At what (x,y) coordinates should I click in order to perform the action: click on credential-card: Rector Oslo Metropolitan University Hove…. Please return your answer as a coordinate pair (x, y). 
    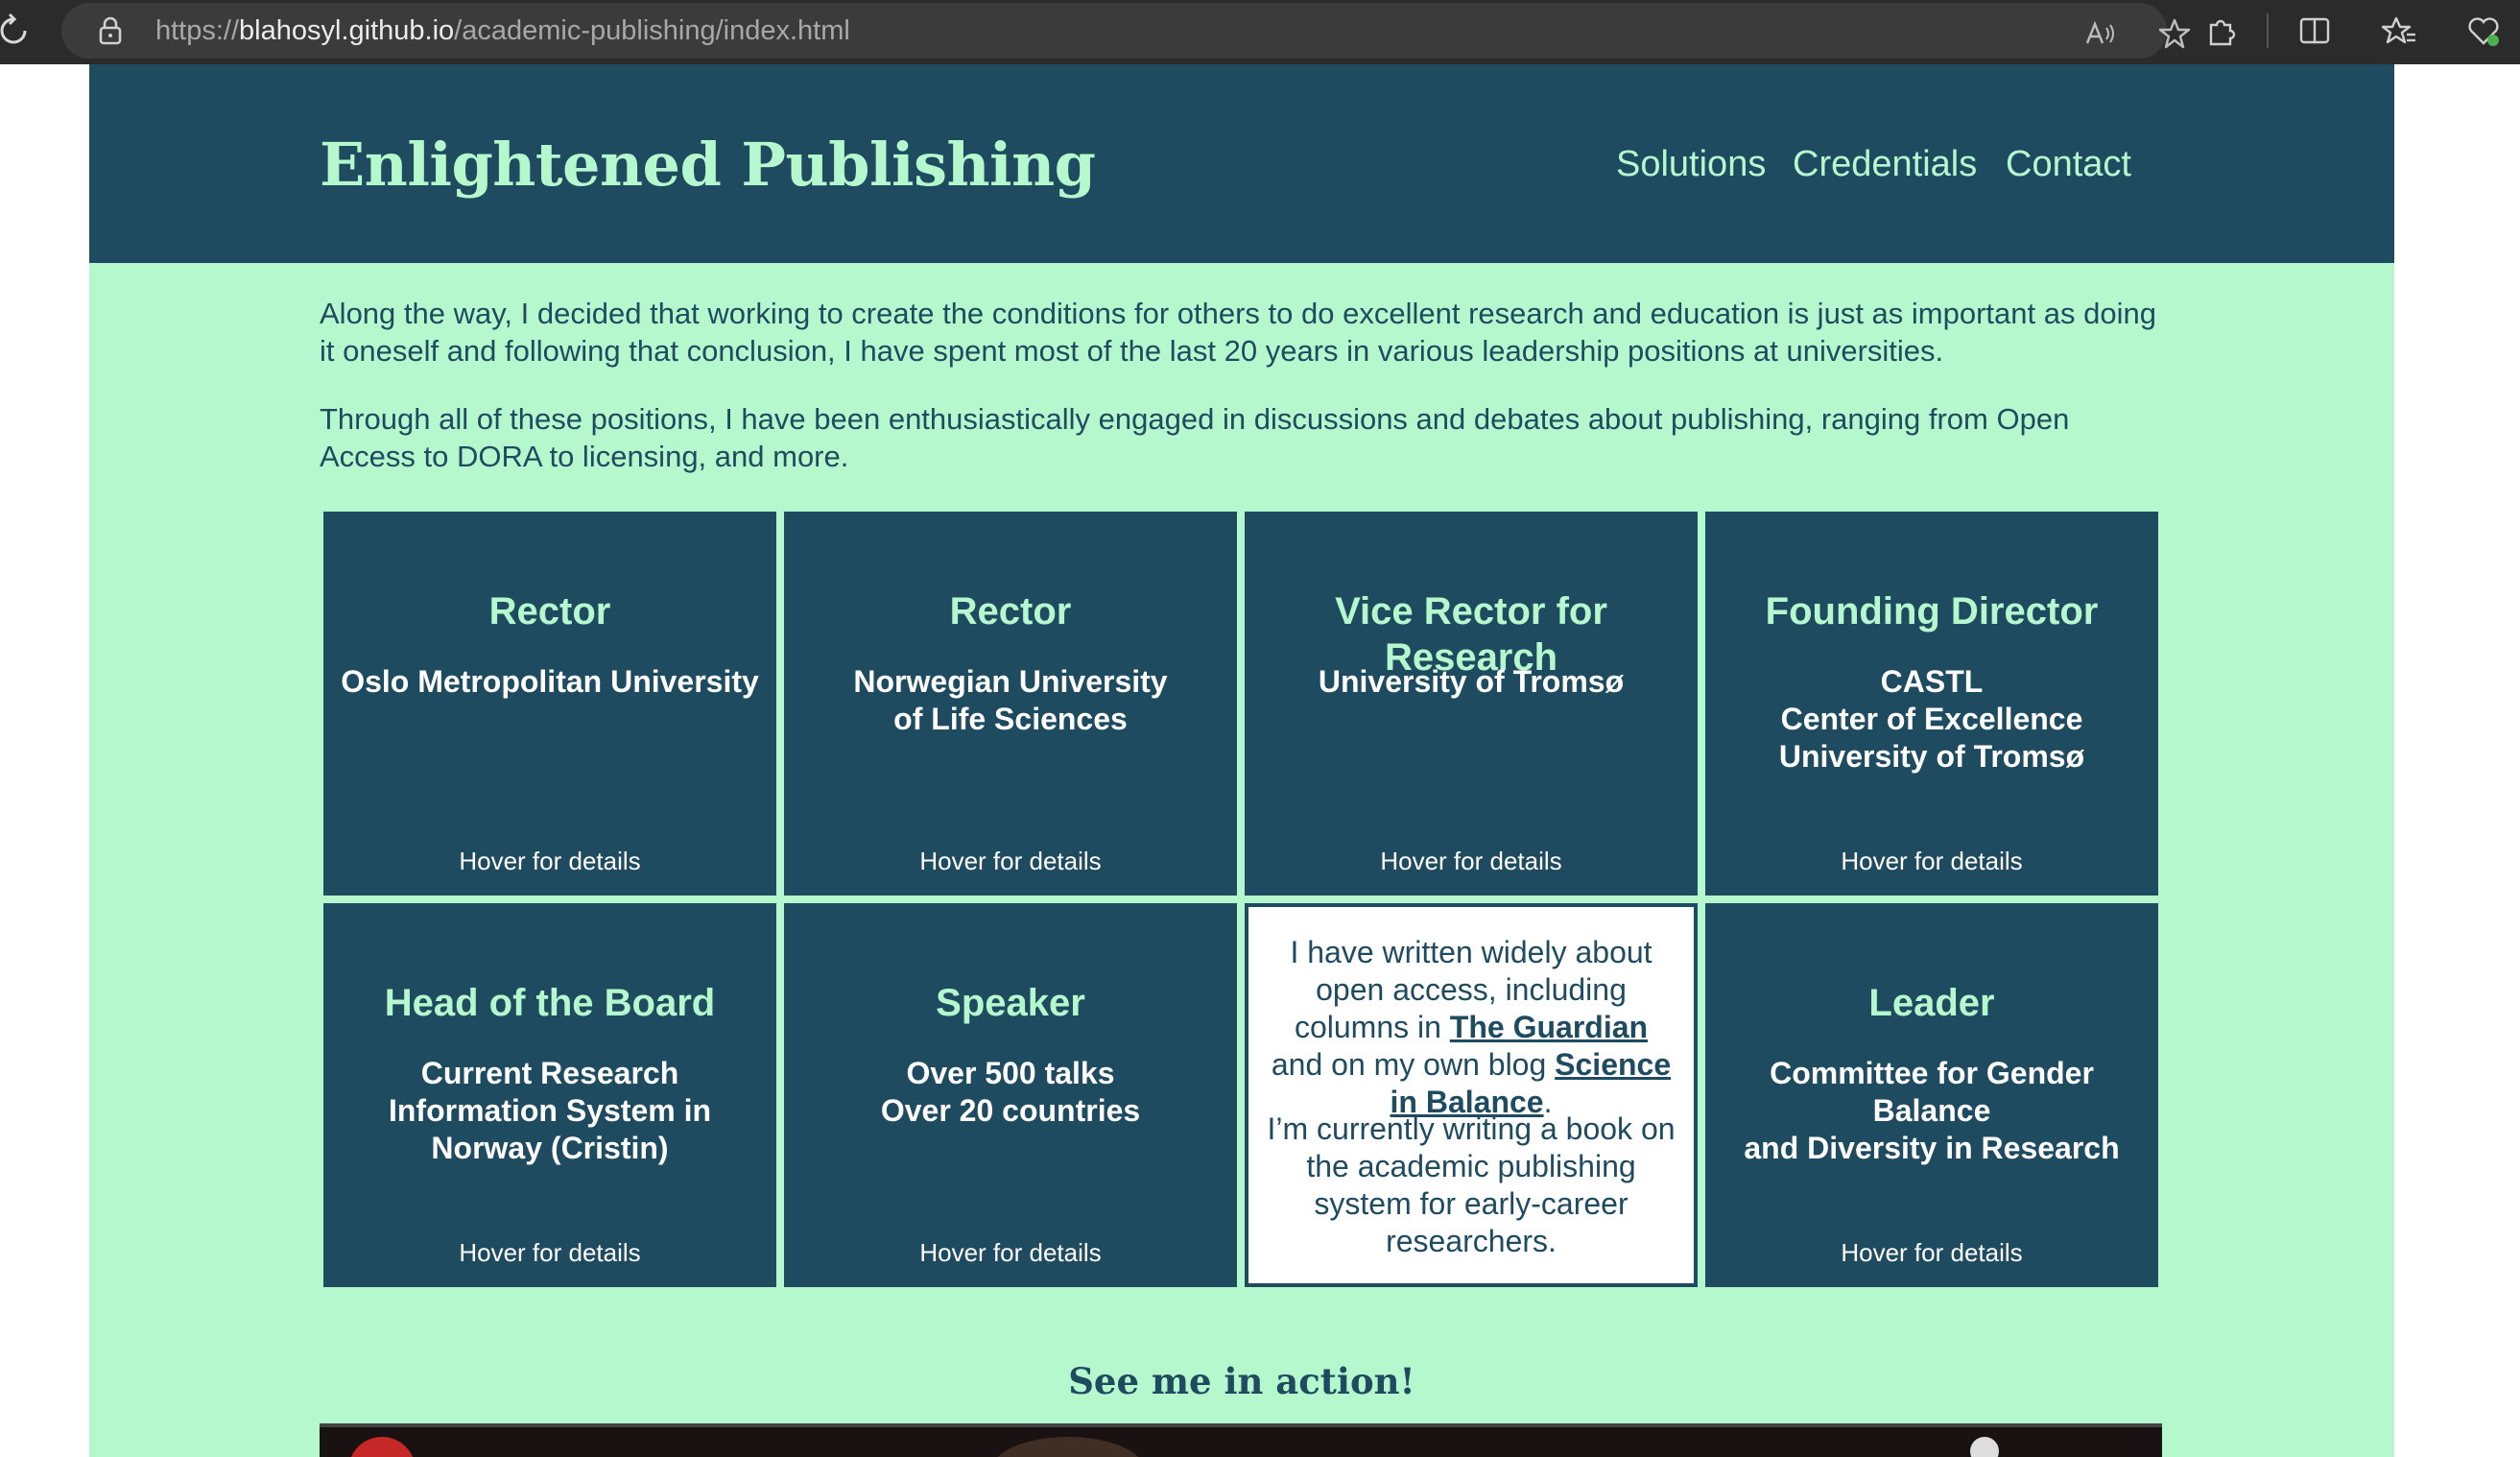
    Looking at the image, I should click on (549, 704).